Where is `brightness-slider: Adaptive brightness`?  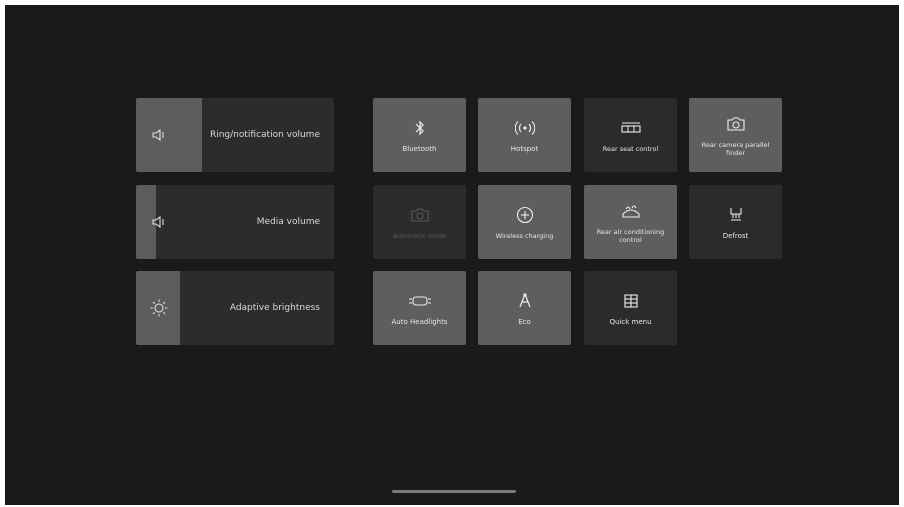
brightness-slider: Adaptive brightness is located at coordinates (235, 308).